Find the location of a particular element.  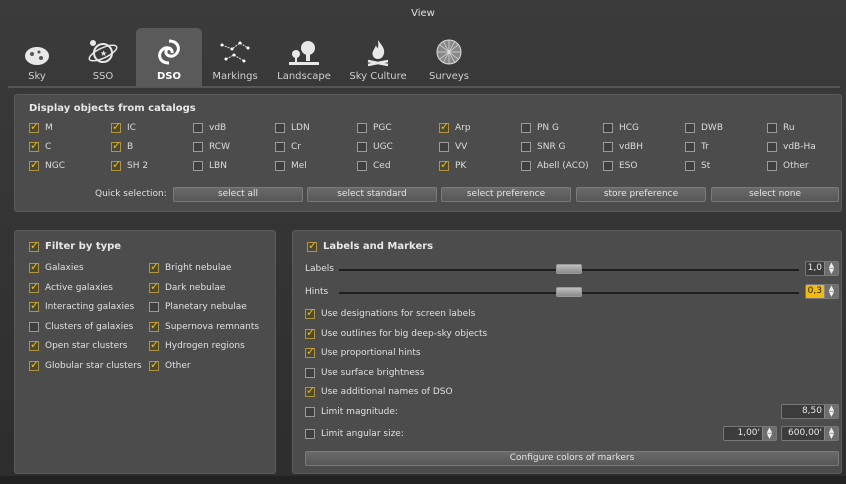

tab-sso: ★ SSO is located at coordinates (103, 57).